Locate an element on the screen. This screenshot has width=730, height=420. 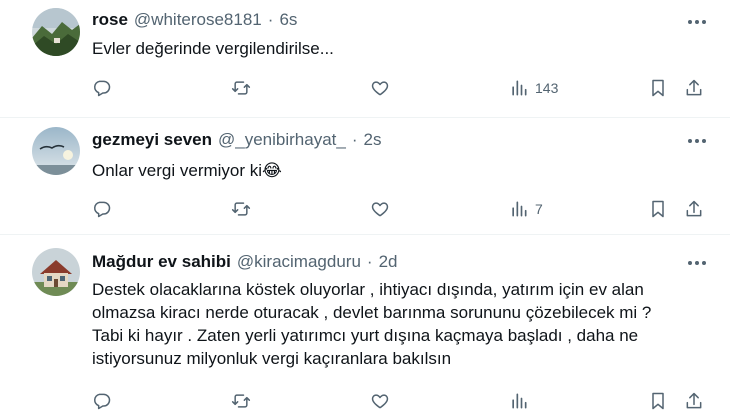
author-name: rose is located at coordinates (110, 20).